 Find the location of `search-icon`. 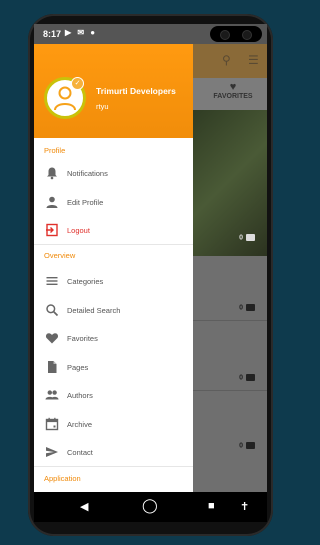

search-icon is located at coordinates (52, 310).